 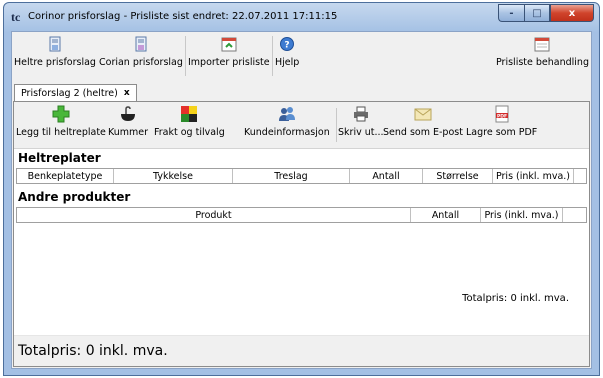 What do you see at coordinates (336, 125) in the screenshot?
I see `toolbar-separator` at bounding box center [336, 125].